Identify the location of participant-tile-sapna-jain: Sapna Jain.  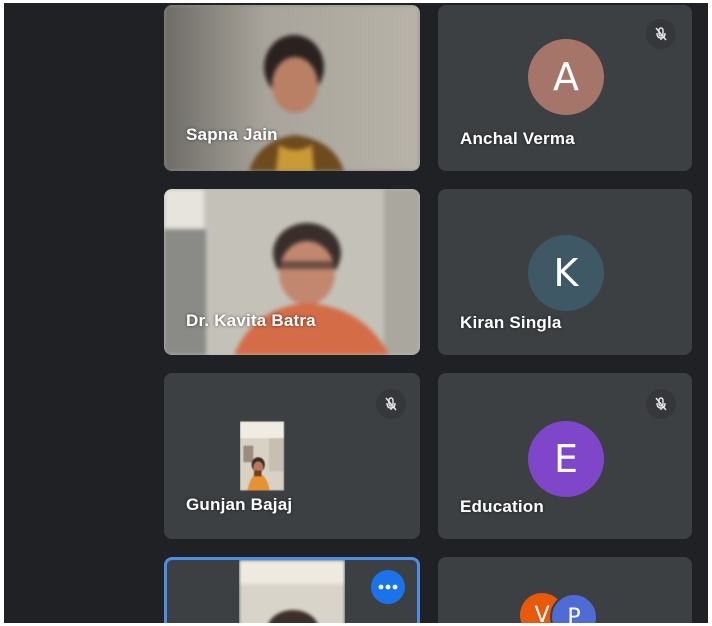
(292, 88).